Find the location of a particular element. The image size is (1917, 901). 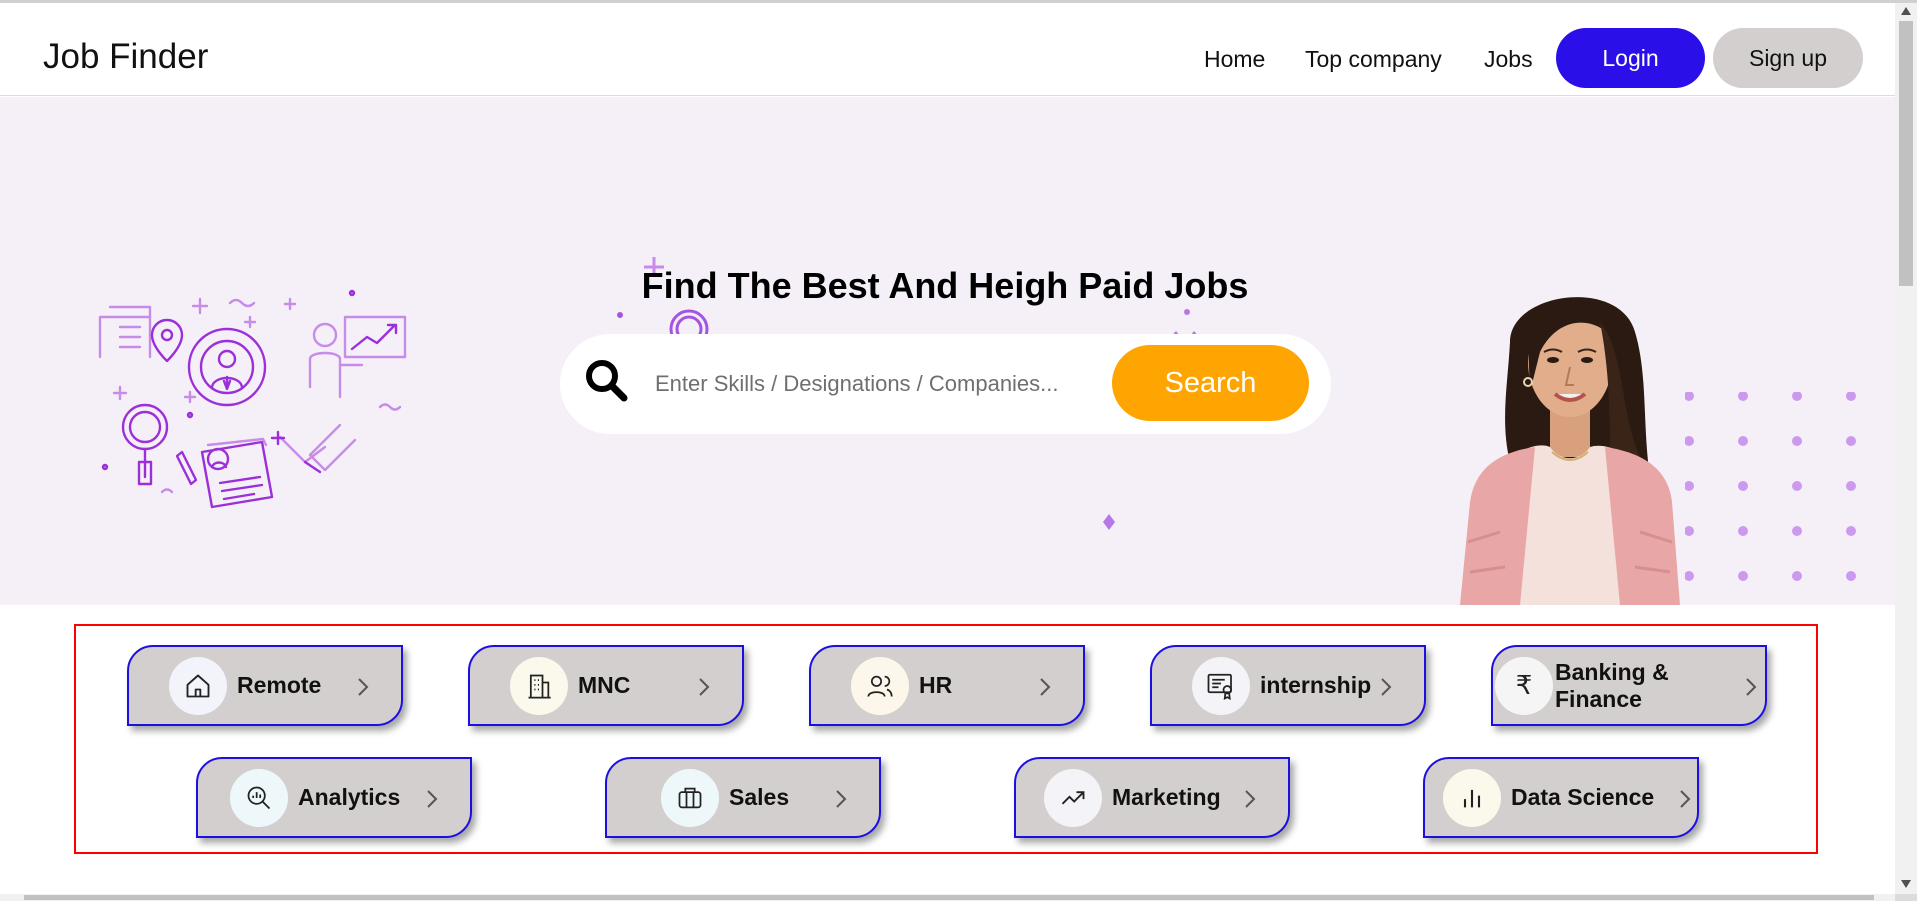

analytics-icon is located at coordinates (259, 798).